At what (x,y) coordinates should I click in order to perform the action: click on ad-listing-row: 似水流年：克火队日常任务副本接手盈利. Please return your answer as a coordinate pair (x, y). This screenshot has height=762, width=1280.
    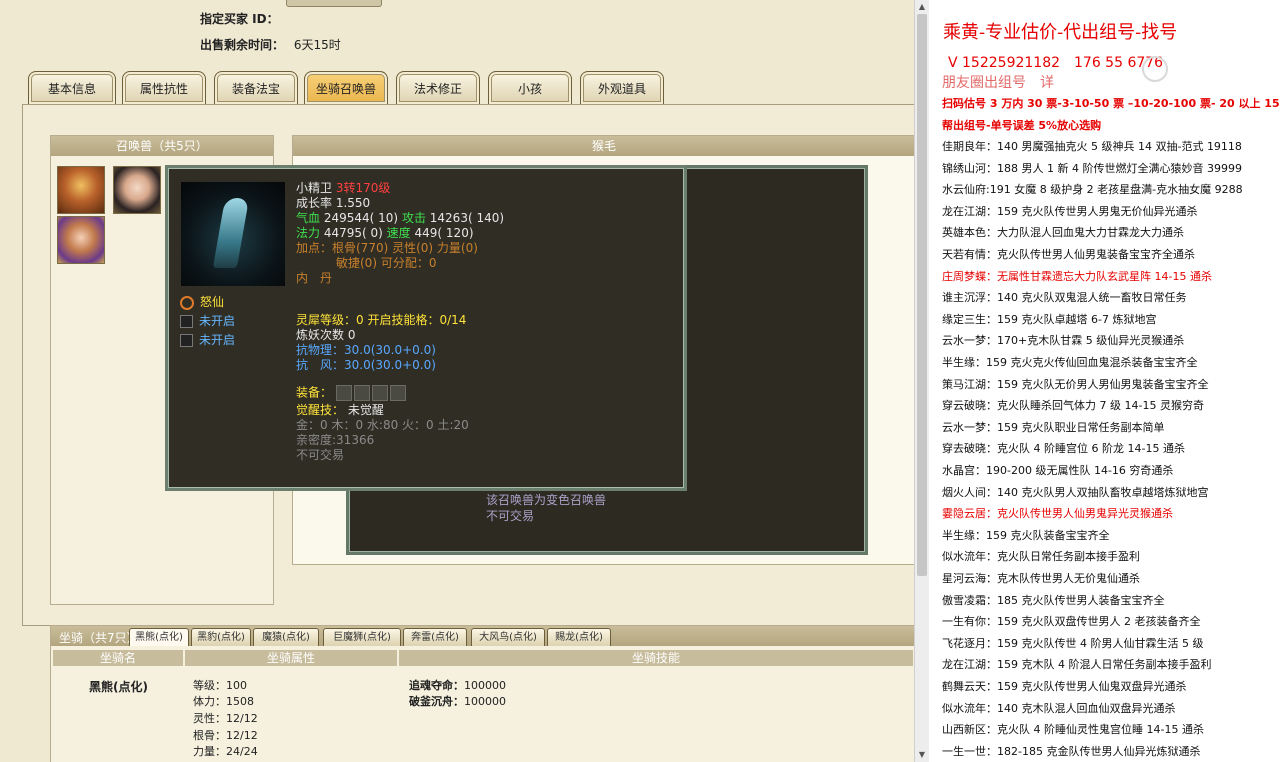
    Looking at the image, I should click on (1041, 557).